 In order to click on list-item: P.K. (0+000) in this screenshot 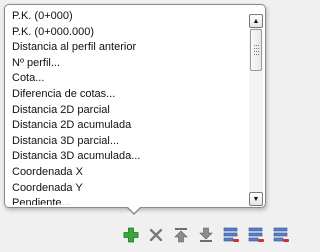, I will do `click(128, 17)`.